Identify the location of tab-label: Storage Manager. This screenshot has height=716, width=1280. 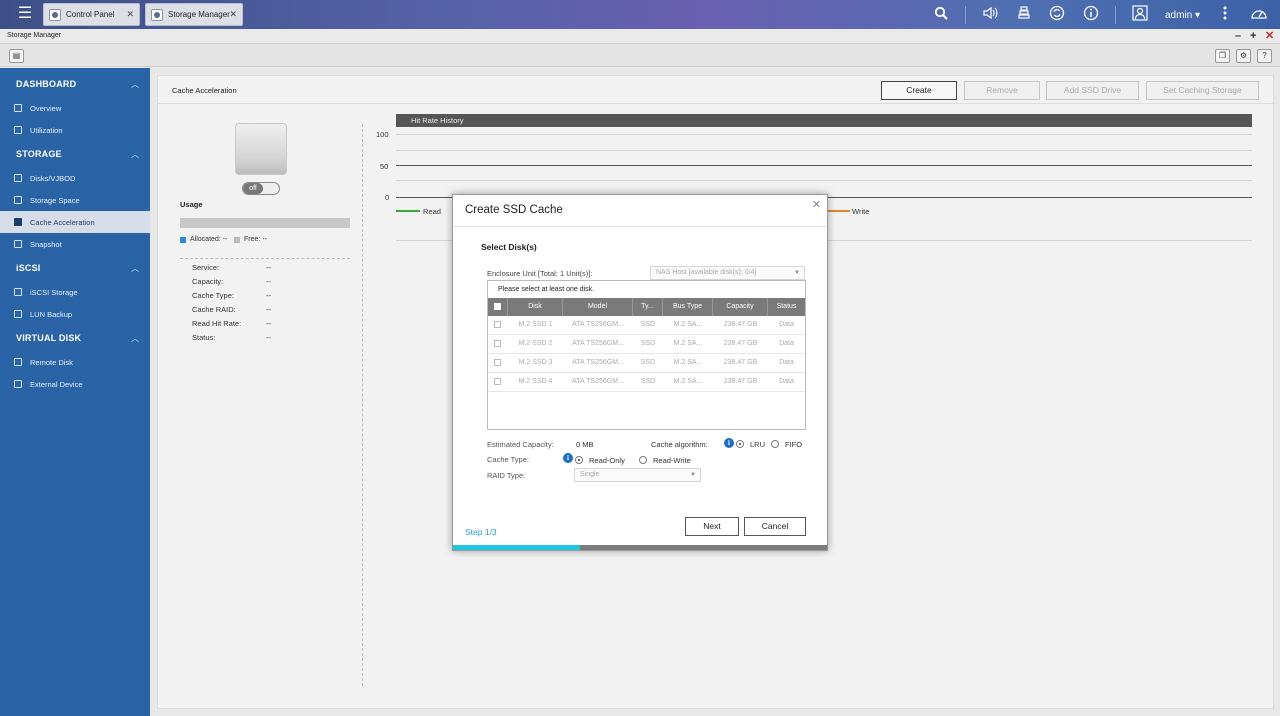
(199, 14).